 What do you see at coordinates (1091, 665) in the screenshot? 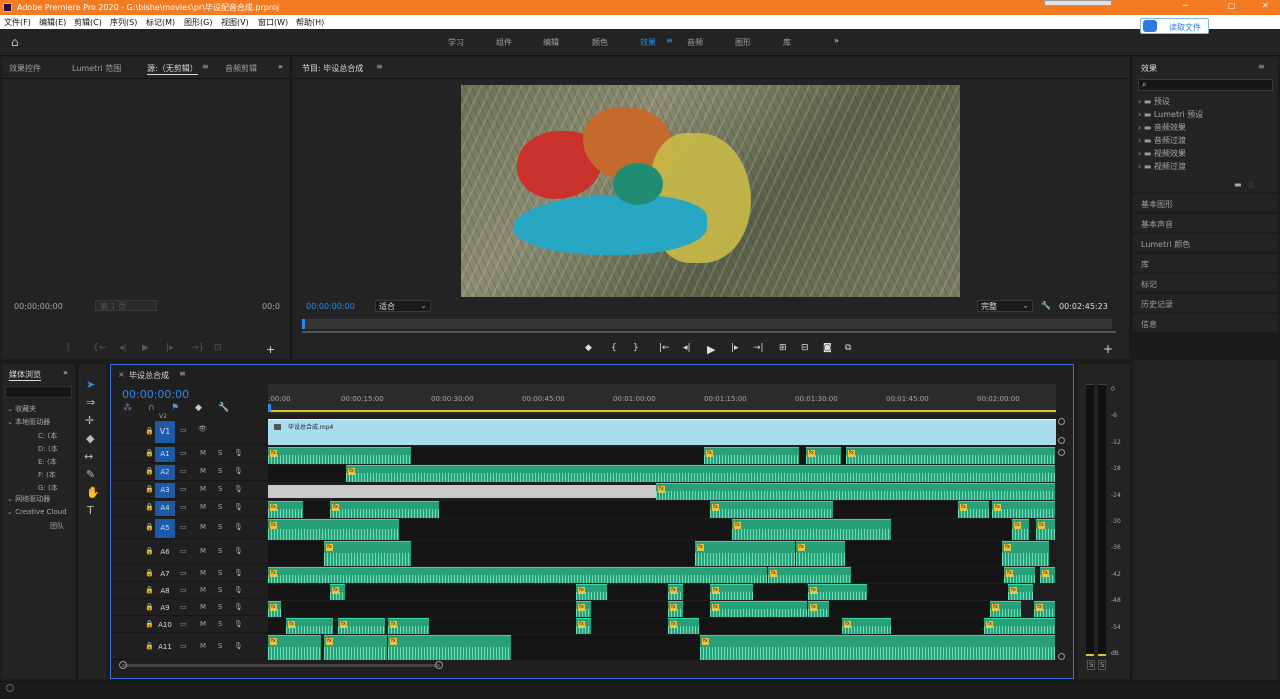
I see `solo-left-button: S` at bounding box center [1091, 665].